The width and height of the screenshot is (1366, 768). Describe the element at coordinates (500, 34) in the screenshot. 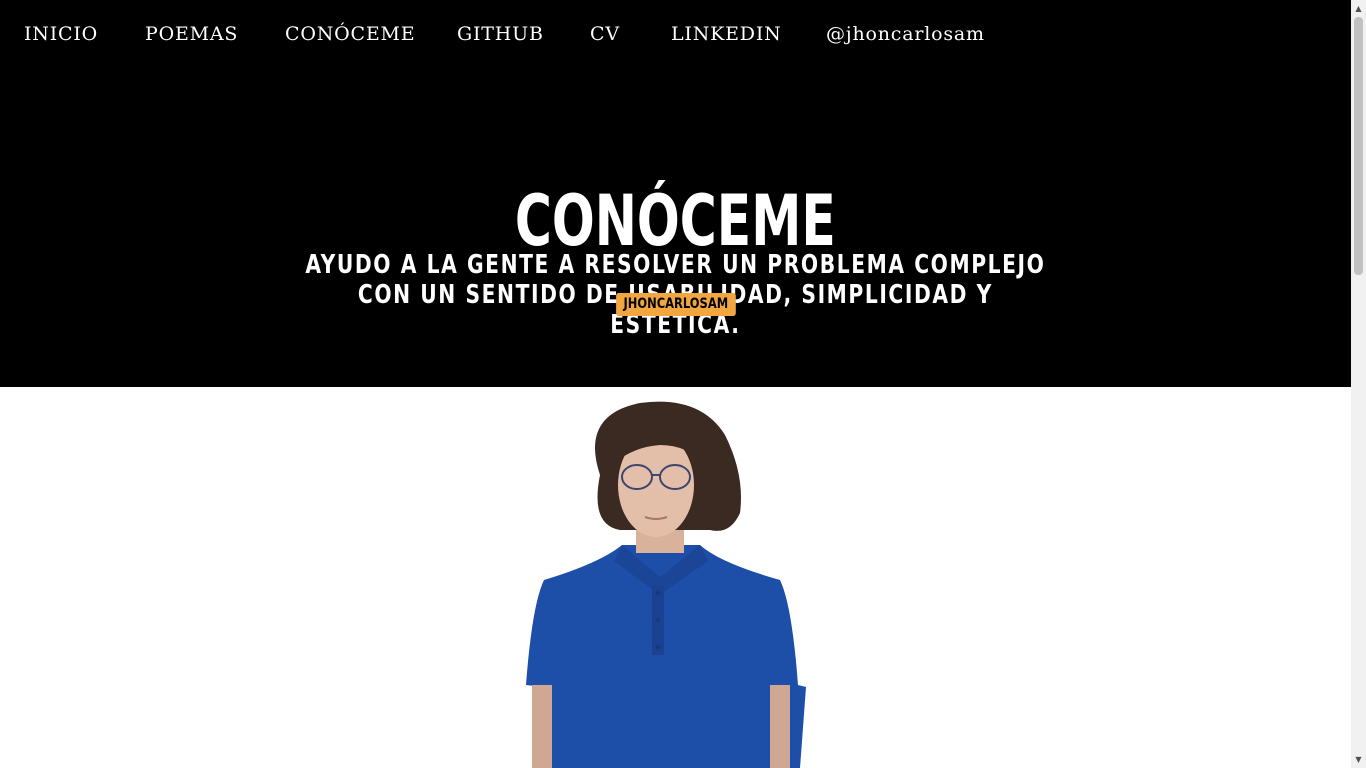

I see `nav-link-github: GITHUB` at that location.